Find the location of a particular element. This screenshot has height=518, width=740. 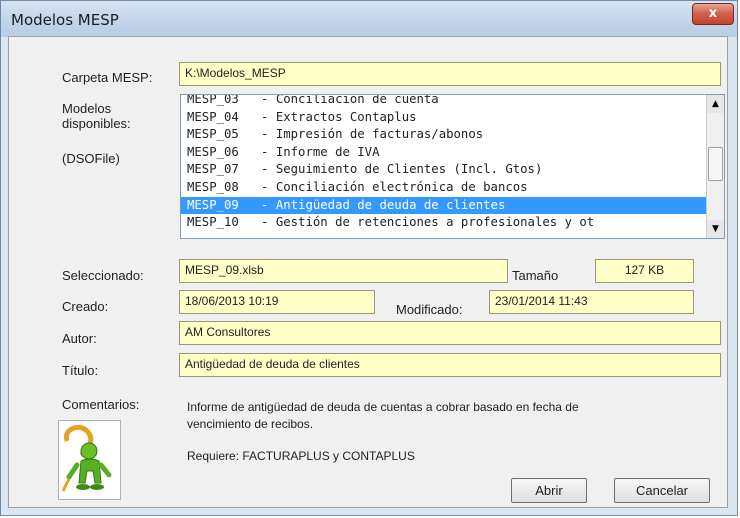

creado-label: Creado: is located at coordinates (85, 306).